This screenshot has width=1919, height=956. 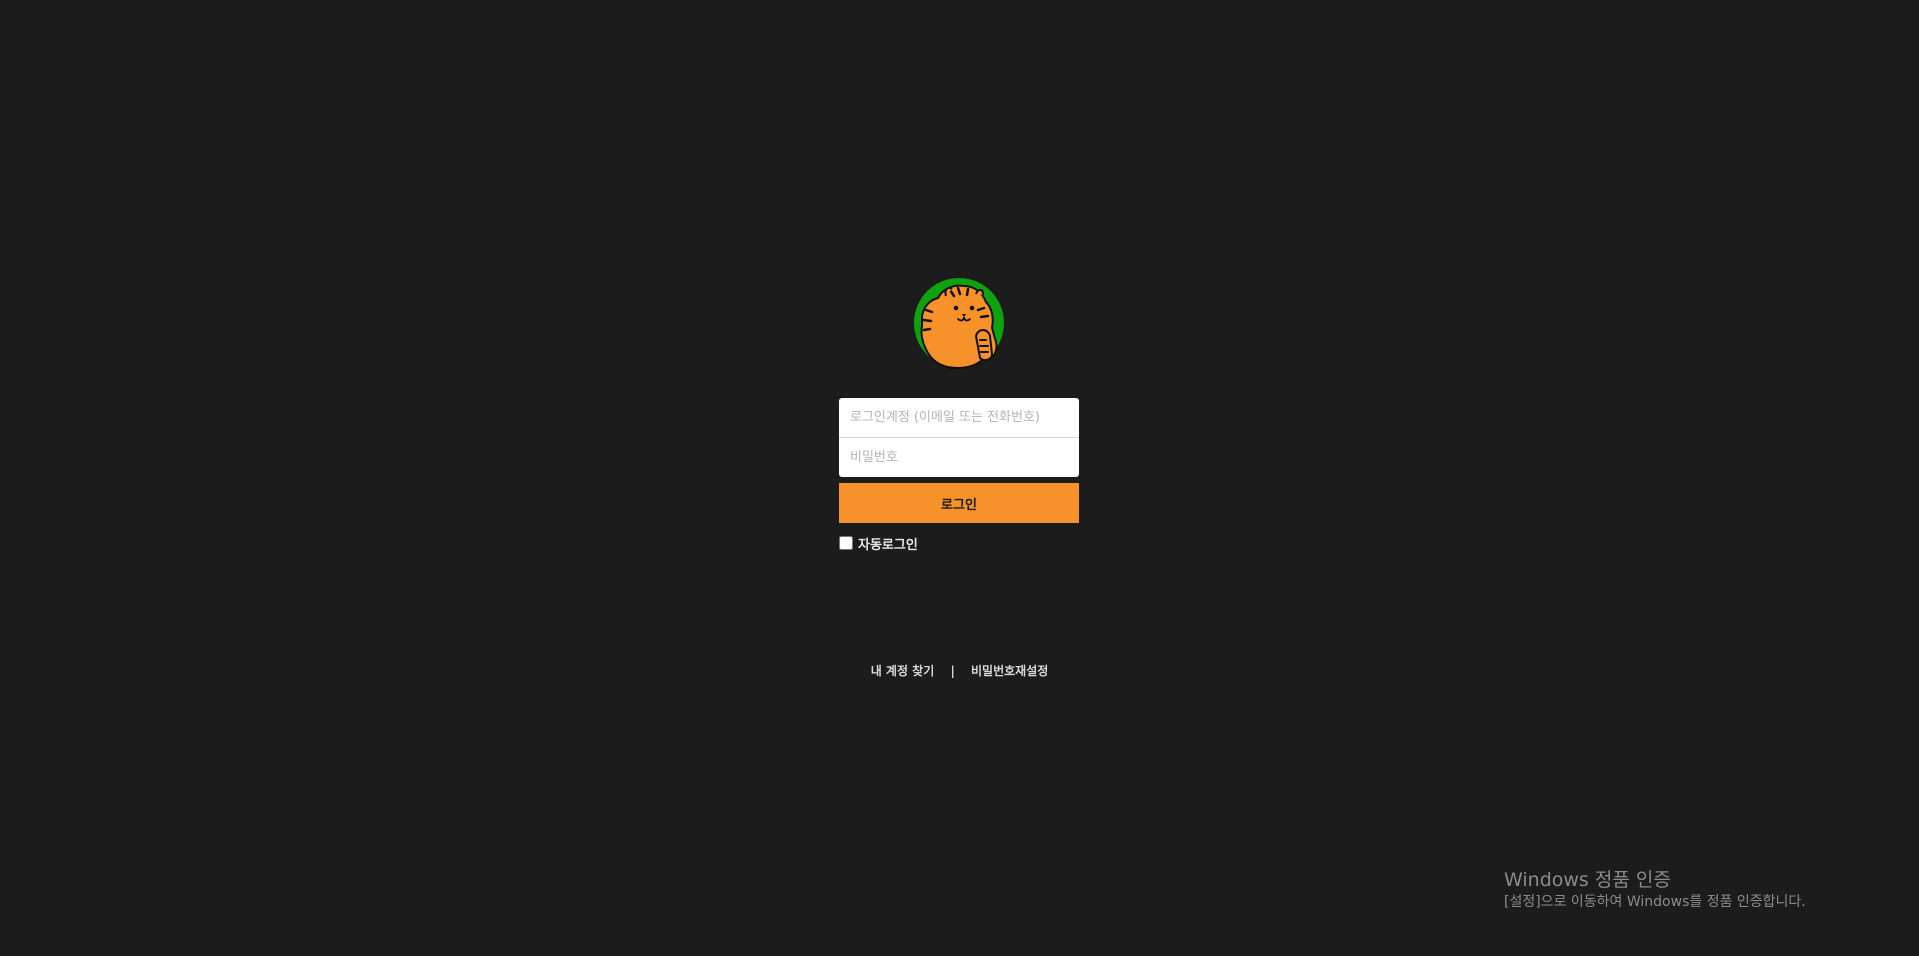 I want to click on reset-password-link: 비밀번호재설정, so click(x=1009, y=671).